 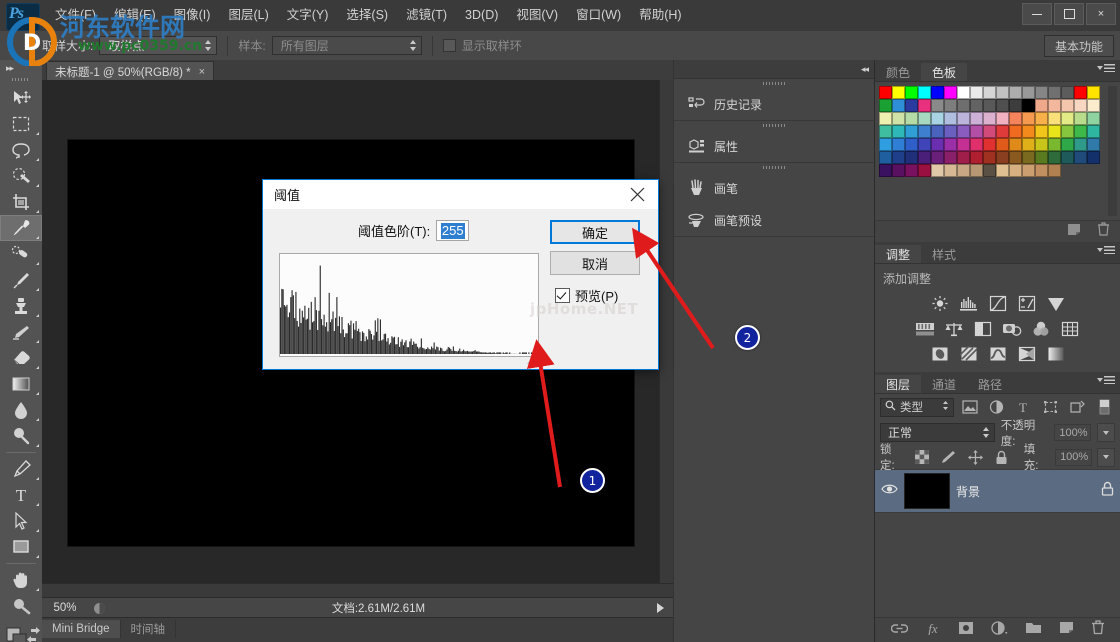 What do you see at coordinates (595, 263) in the screenshot?
I see `dialog-cancel-button: 取消` at bounding box center [595, 263].